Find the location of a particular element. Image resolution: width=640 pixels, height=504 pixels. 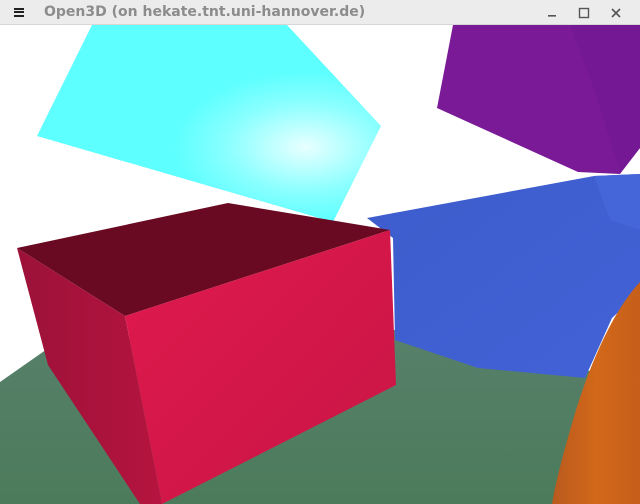

close-icon is located at coordinates (616, 12).